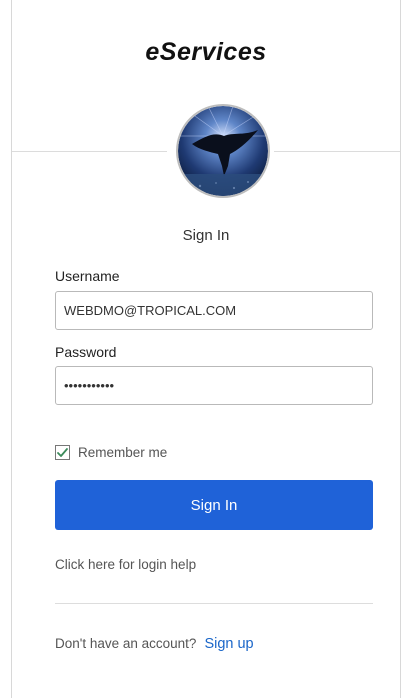 This screenshot has width=403, height=698. What do you see at coordinates (214, 505) in the screenshot?
I see `sign-in-button: Sign In` at bounding box center [214, 505].